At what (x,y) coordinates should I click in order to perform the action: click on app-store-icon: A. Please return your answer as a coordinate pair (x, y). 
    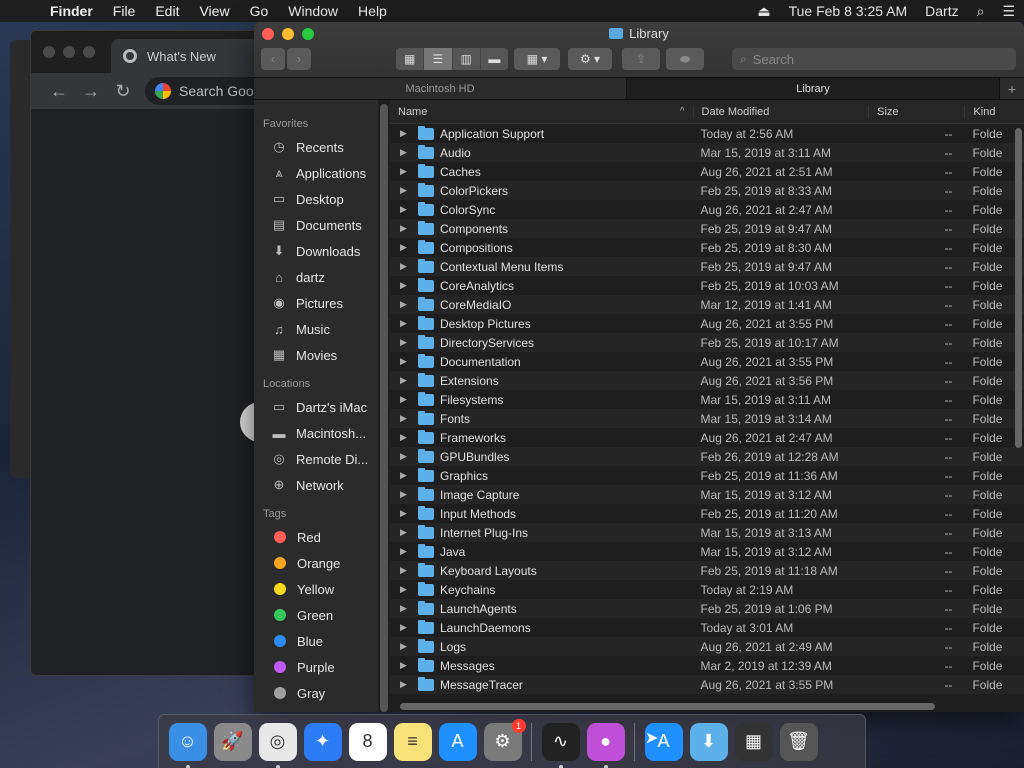
    Looking at the image, I should click on (457, 741).